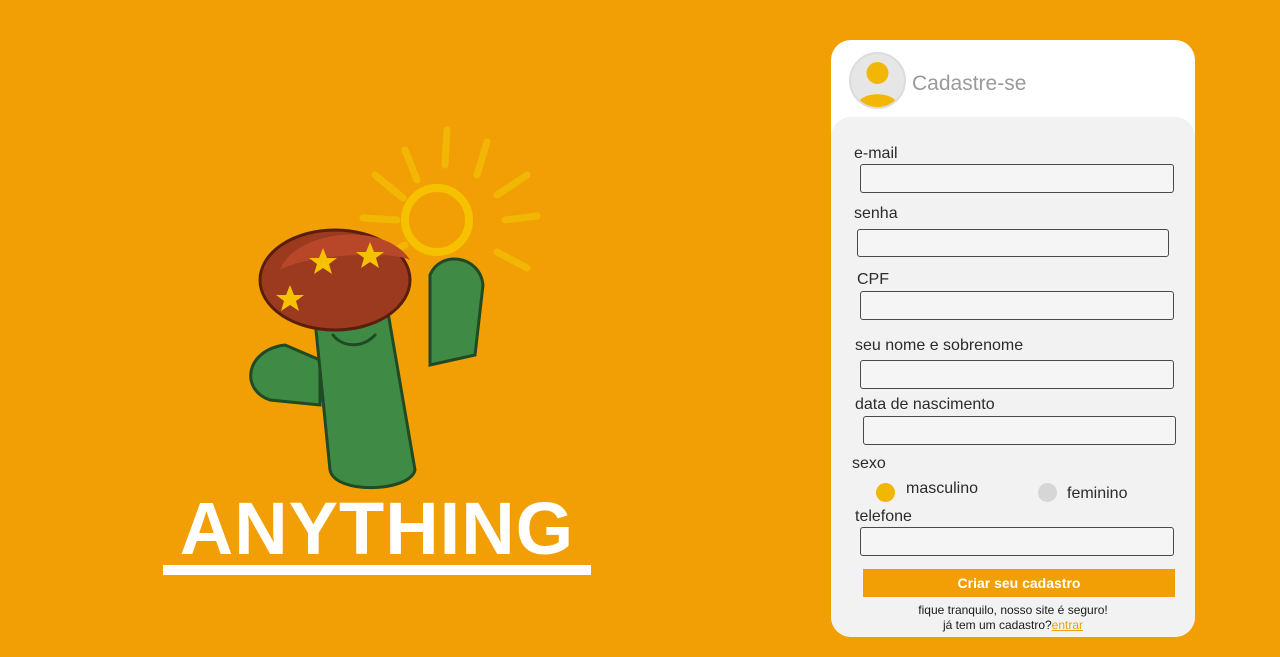  I want to click on brand-logo: ANYTHING, so click(377, 534).